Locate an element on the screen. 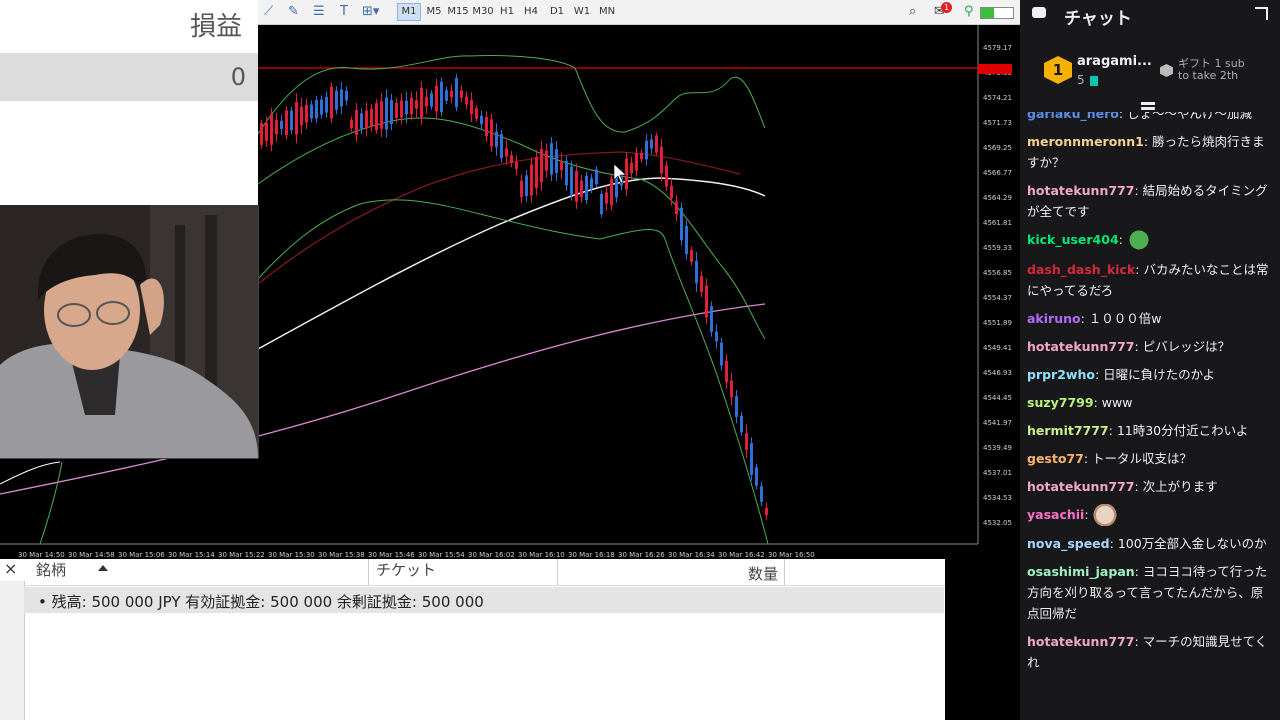  price-tick-label: 4549.41 is located at coordinates (997, 348).